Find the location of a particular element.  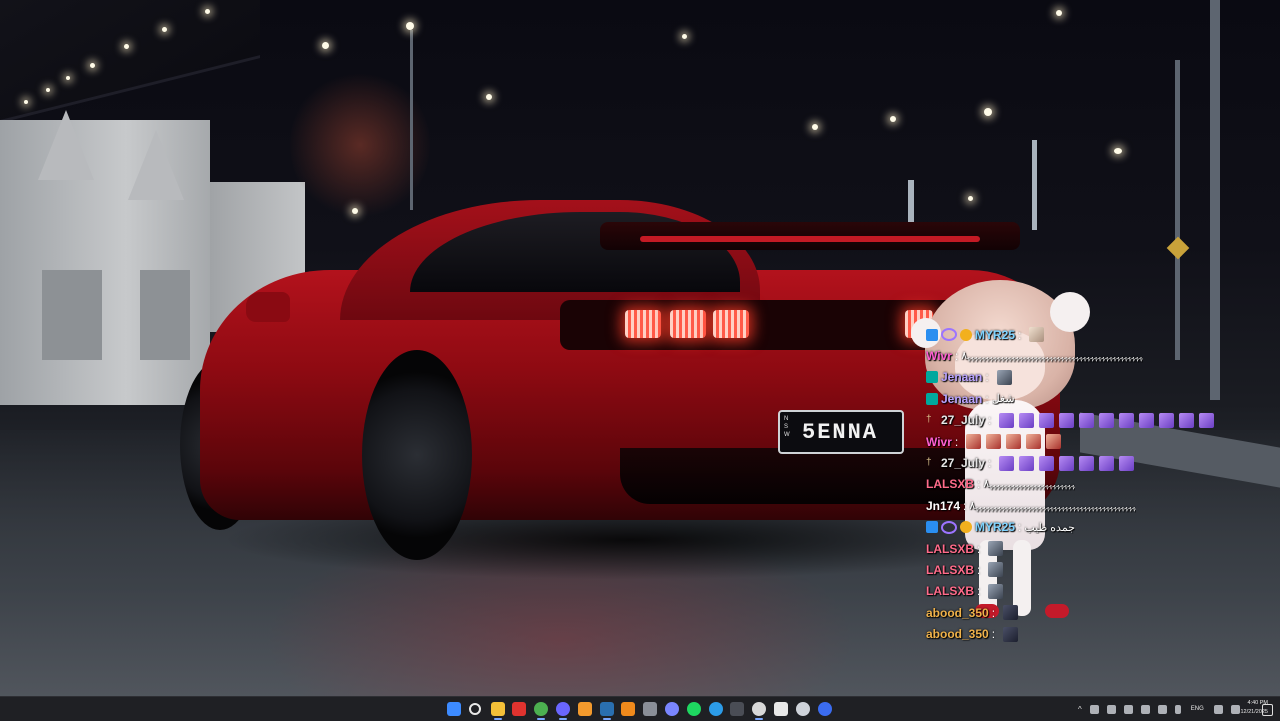

chat-message: LALSXB: is located at coordinates (1096, 569).